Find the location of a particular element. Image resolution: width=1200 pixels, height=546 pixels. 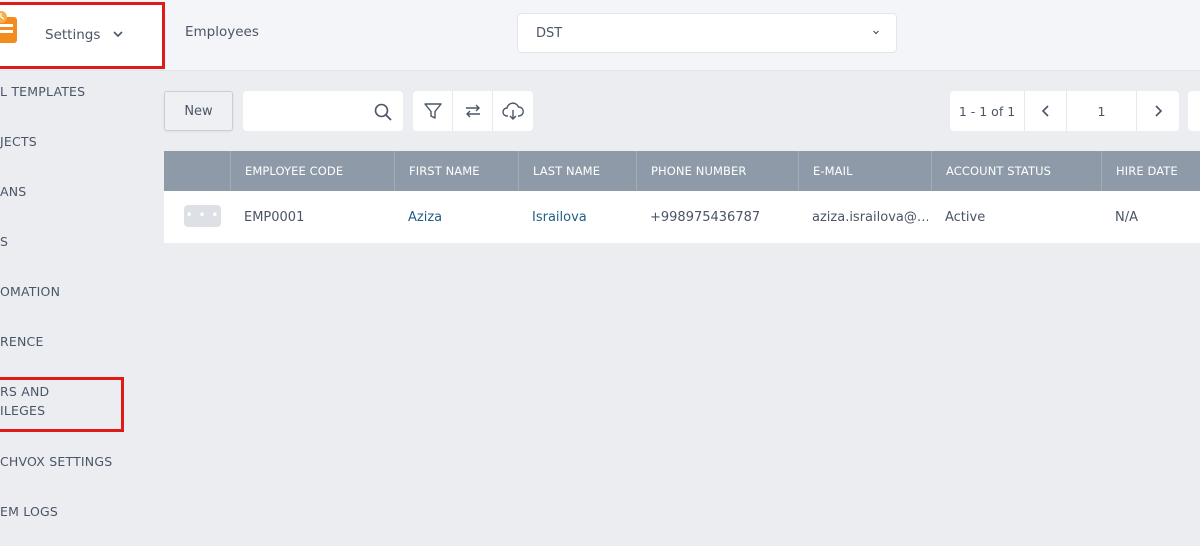

cloud-download-icon is located at coordinates (513, 111).